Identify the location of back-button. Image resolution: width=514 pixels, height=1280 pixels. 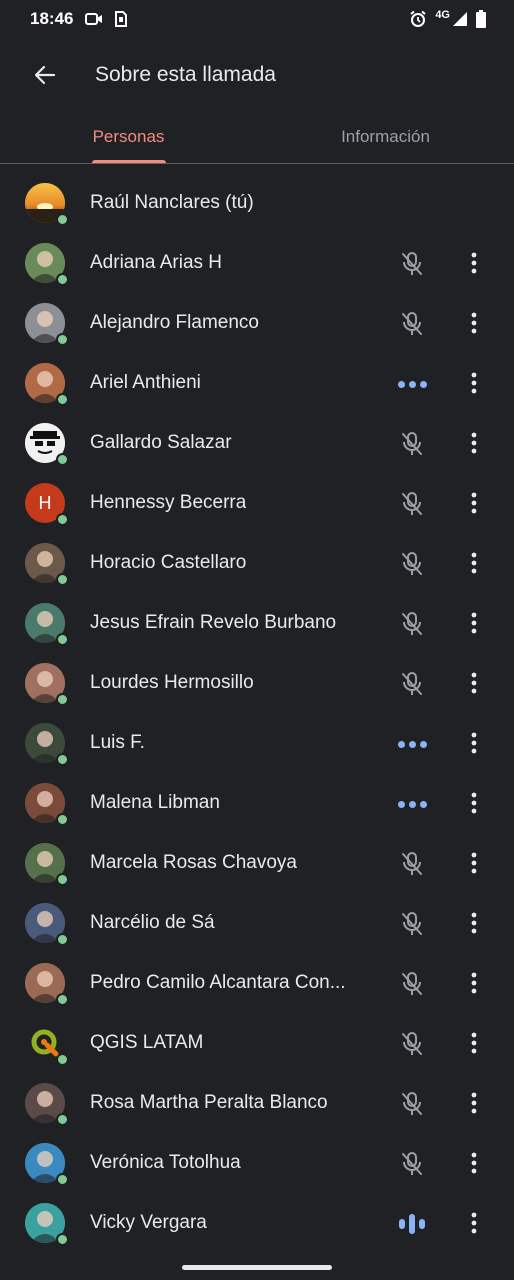
(45, 75).